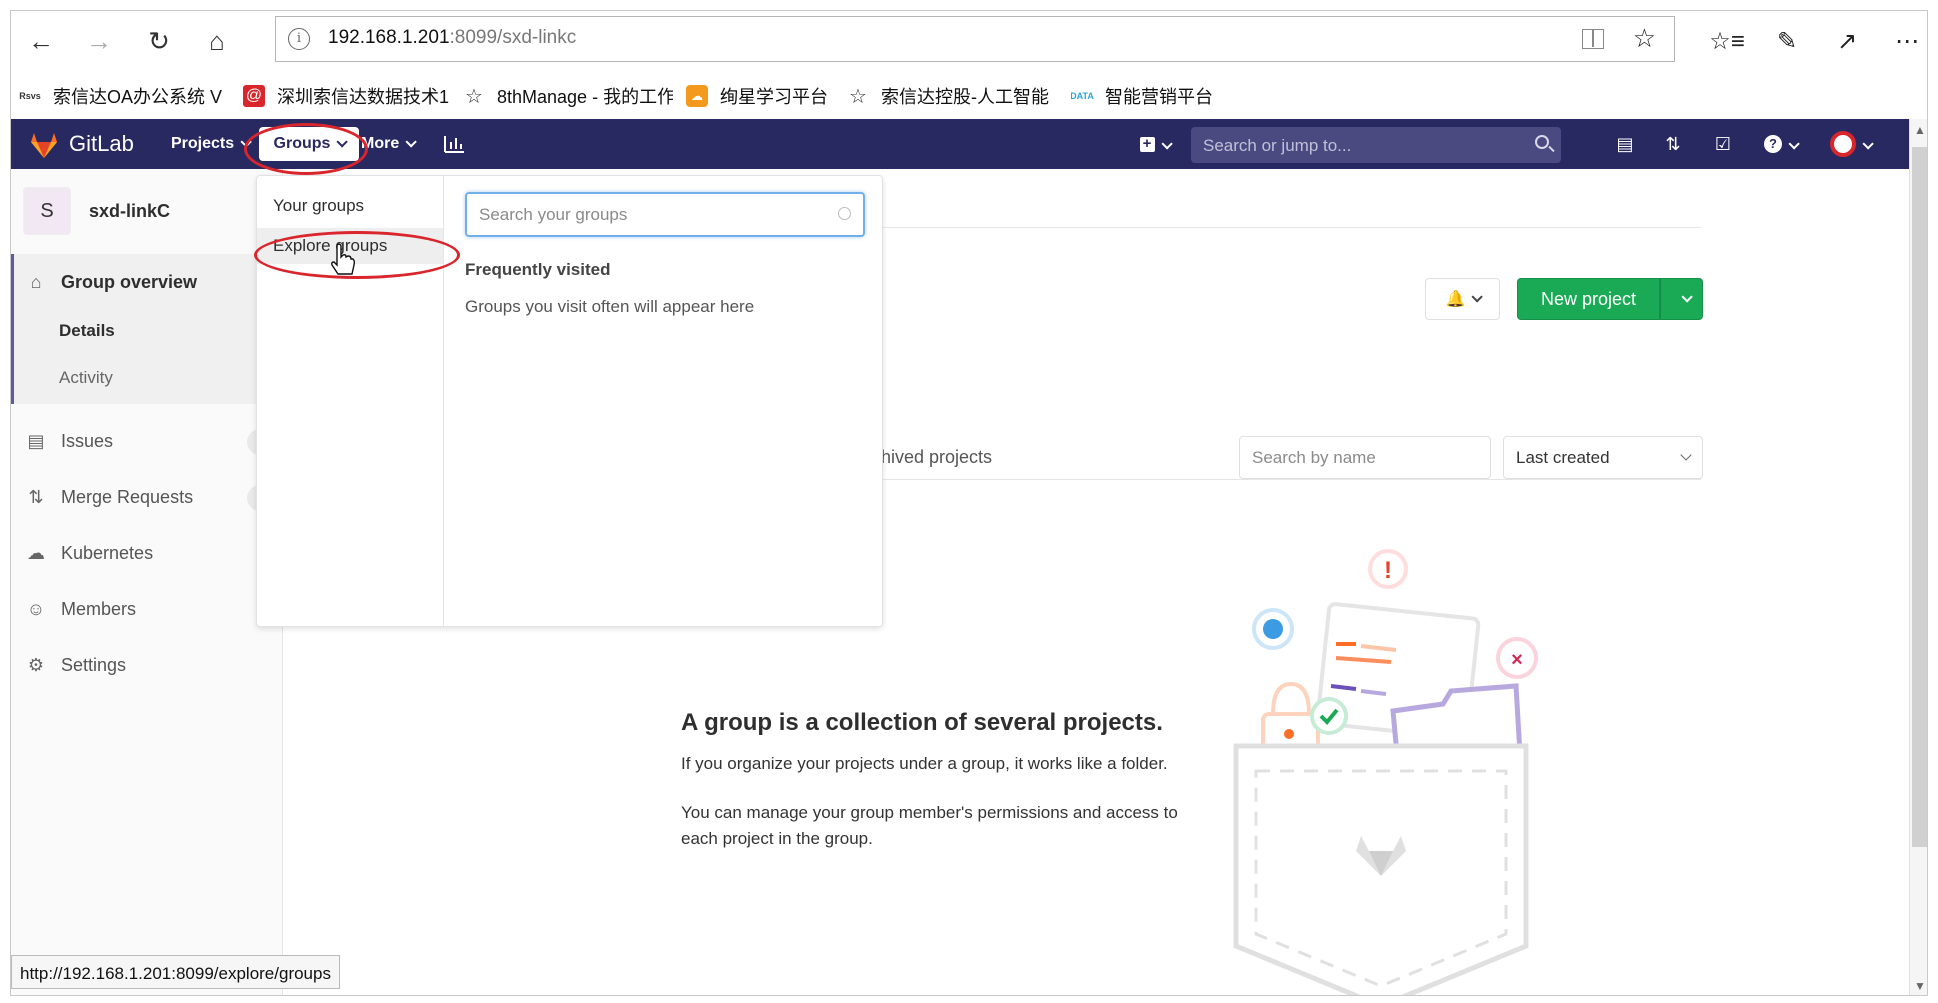 The height and width of the screenshot is (1003, 1938). I want to click on group-avatar: S, so click(47, 211).